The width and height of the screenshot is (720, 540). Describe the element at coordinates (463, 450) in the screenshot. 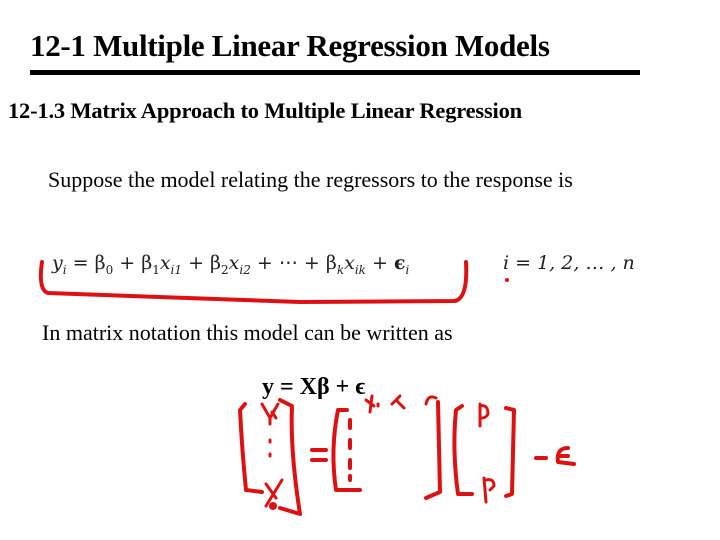

I see `ink-beta-bracket-left` at that location.